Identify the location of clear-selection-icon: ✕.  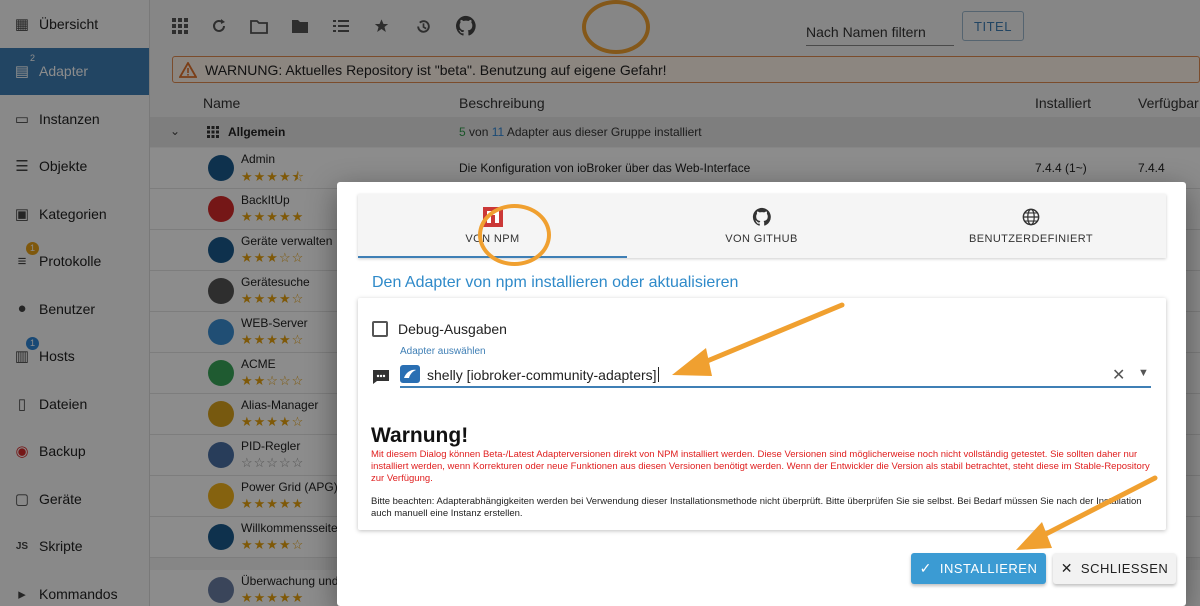
(1118, 375).